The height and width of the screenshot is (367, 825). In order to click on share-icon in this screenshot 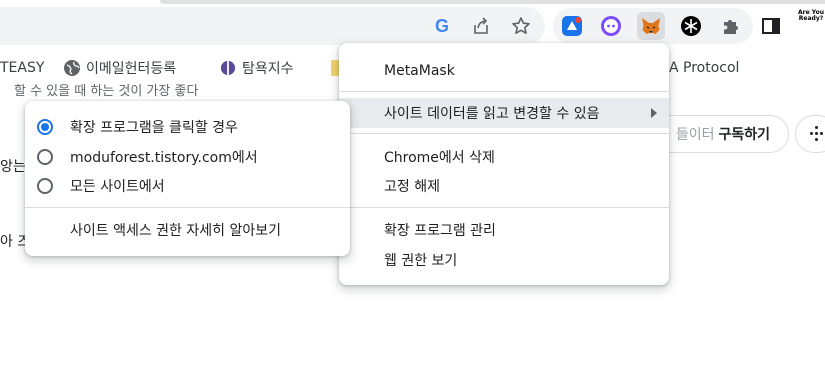, I will do `click(481, 26)`.